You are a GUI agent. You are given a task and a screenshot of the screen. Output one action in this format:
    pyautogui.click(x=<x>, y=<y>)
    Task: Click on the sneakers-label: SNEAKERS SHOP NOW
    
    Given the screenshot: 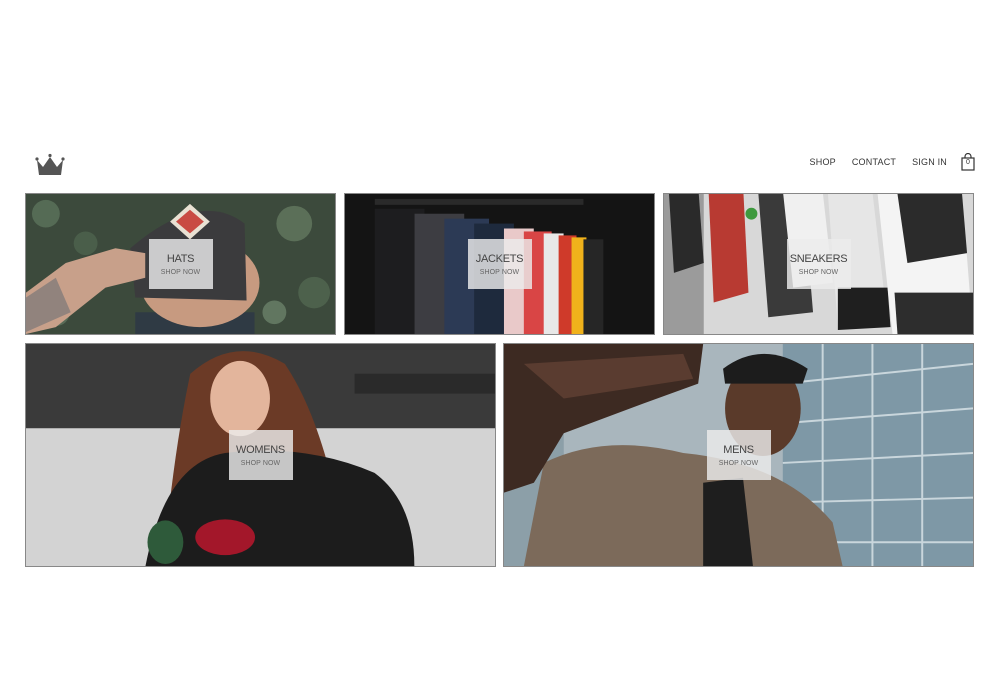 What is the action you would take?
    pyautogui.click(x=818, y=264)
    